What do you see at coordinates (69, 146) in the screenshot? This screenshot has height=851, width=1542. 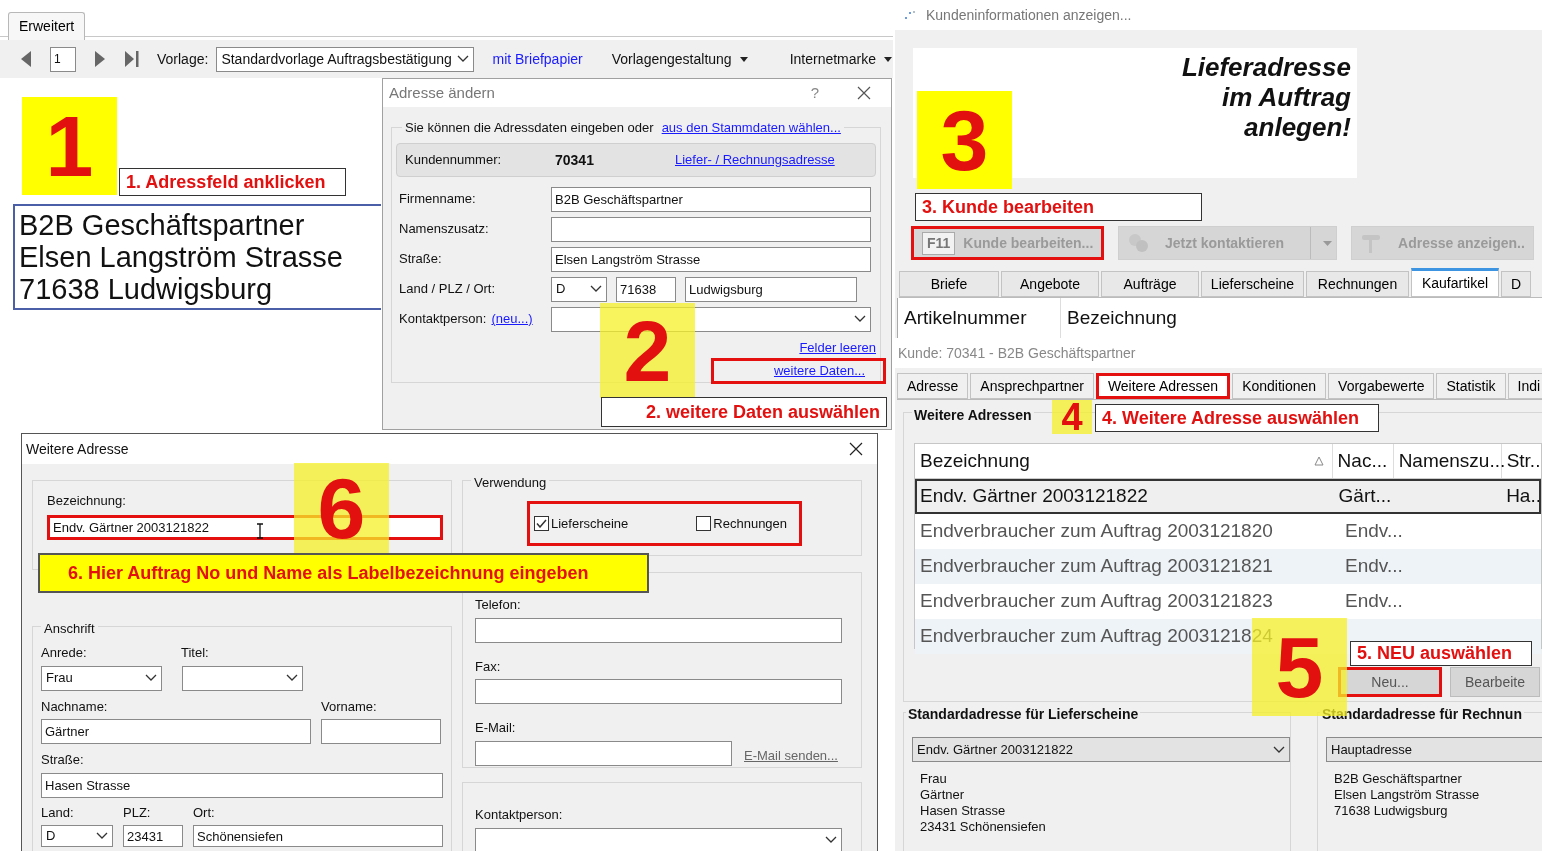 I see `step-number-overlay: 1` at bounding box center [69, 146].